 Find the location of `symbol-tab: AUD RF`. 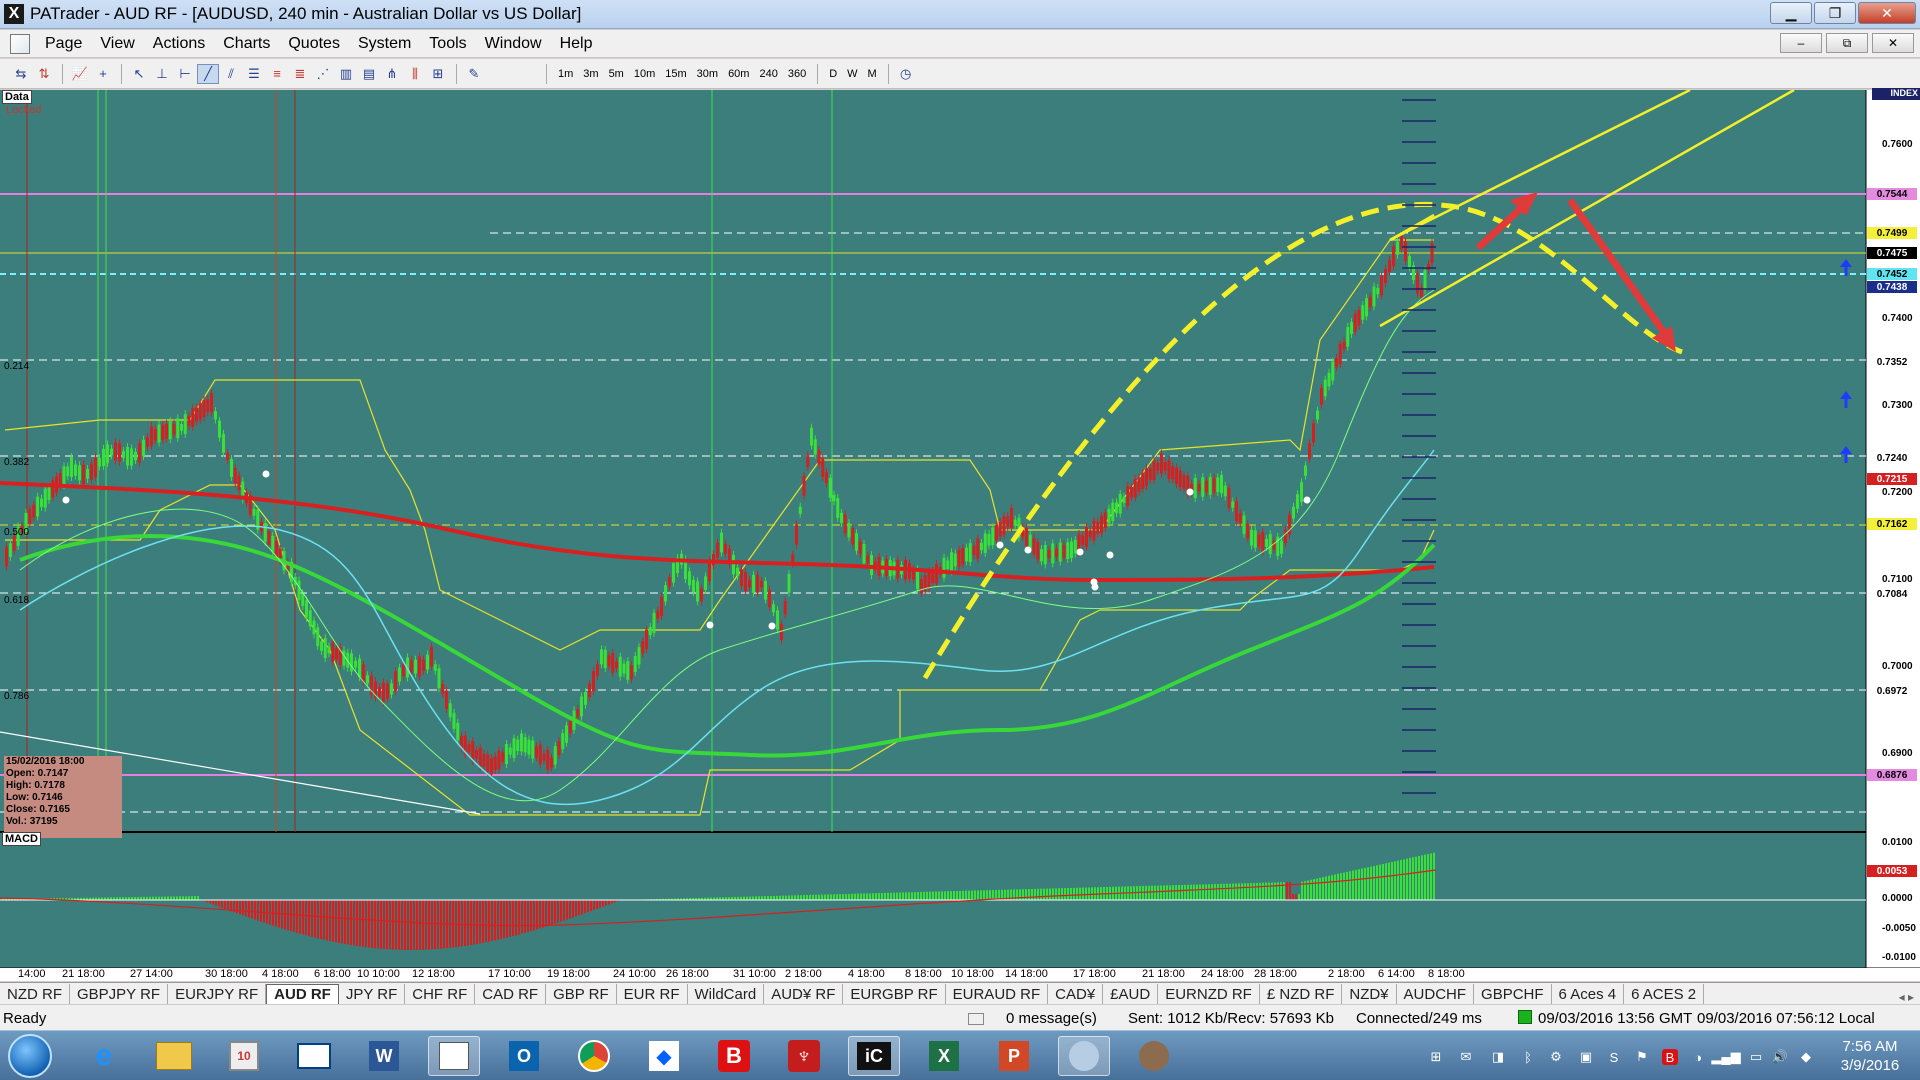

symbol-tab: AUD RF is located at coordinates (302, 994).